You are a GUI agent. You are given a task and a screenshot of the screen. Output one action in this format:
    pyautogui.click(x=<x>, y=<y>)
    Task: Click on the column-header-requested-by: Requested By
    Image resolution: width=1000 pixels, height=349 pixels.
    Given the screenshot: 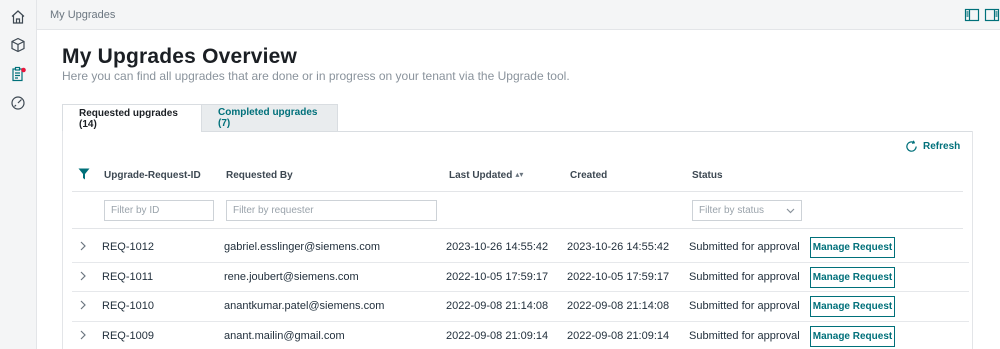 What is the action you would take?
    pyautogui.click(x=259, y=175)
    